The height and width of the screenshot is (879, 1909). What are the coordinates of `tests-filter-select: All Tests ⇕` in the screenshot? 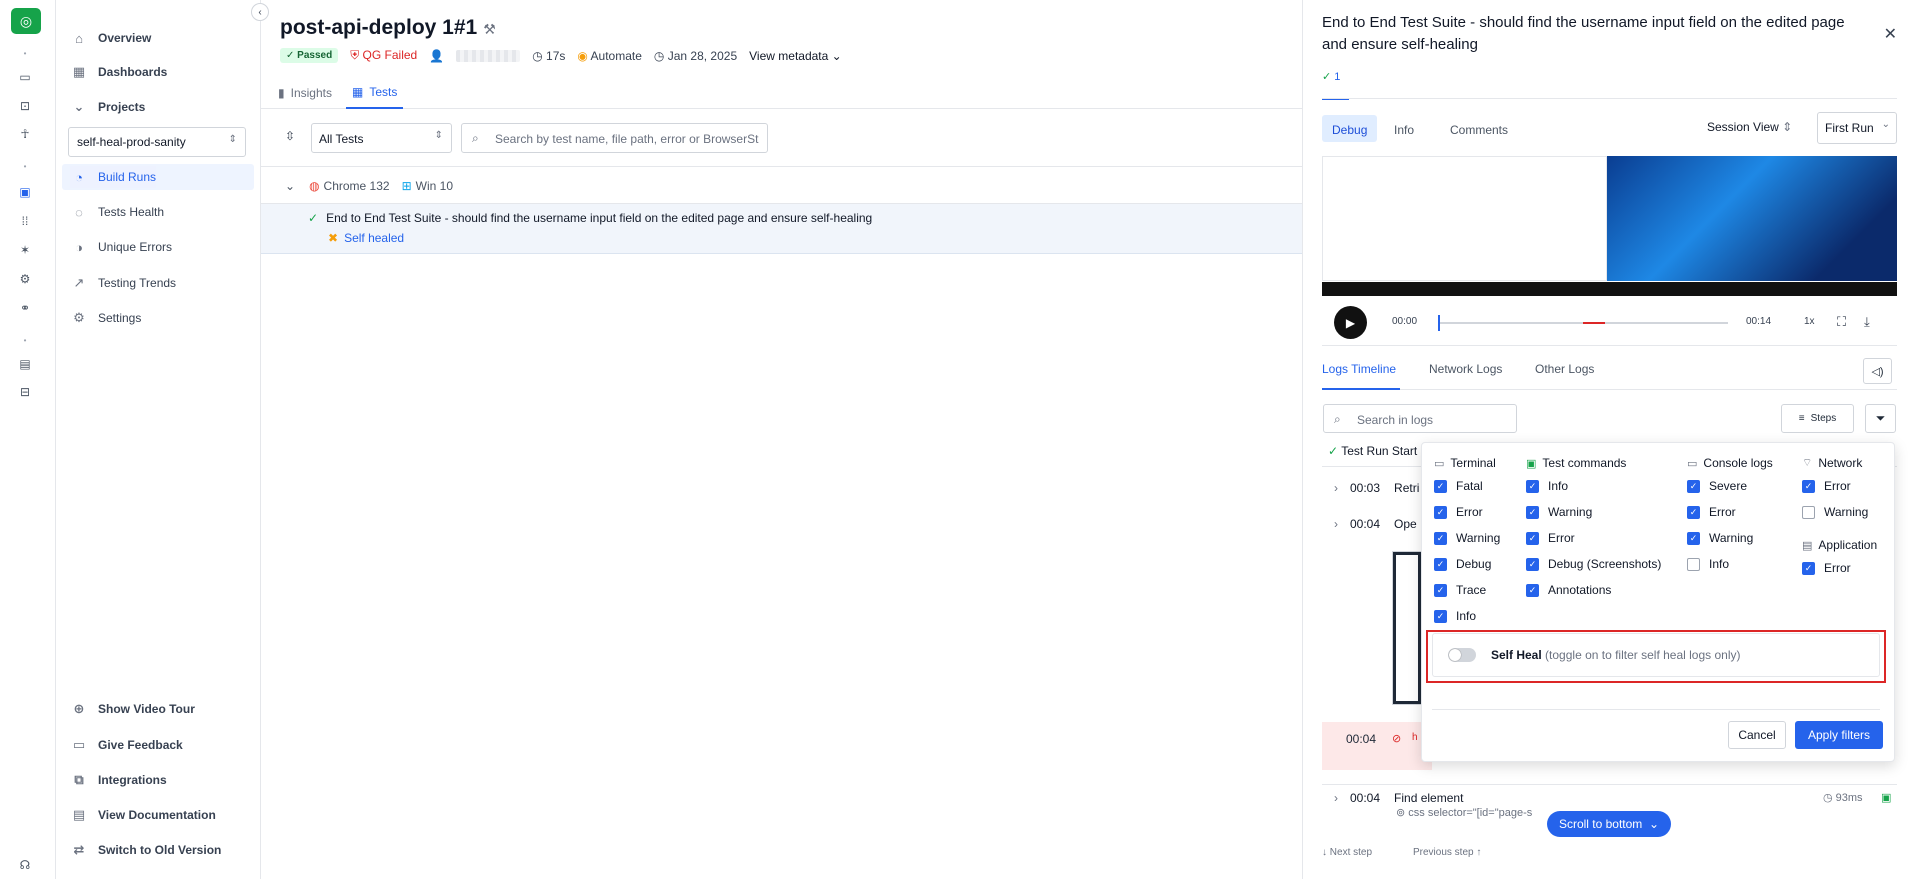 It's located at (381, 138).